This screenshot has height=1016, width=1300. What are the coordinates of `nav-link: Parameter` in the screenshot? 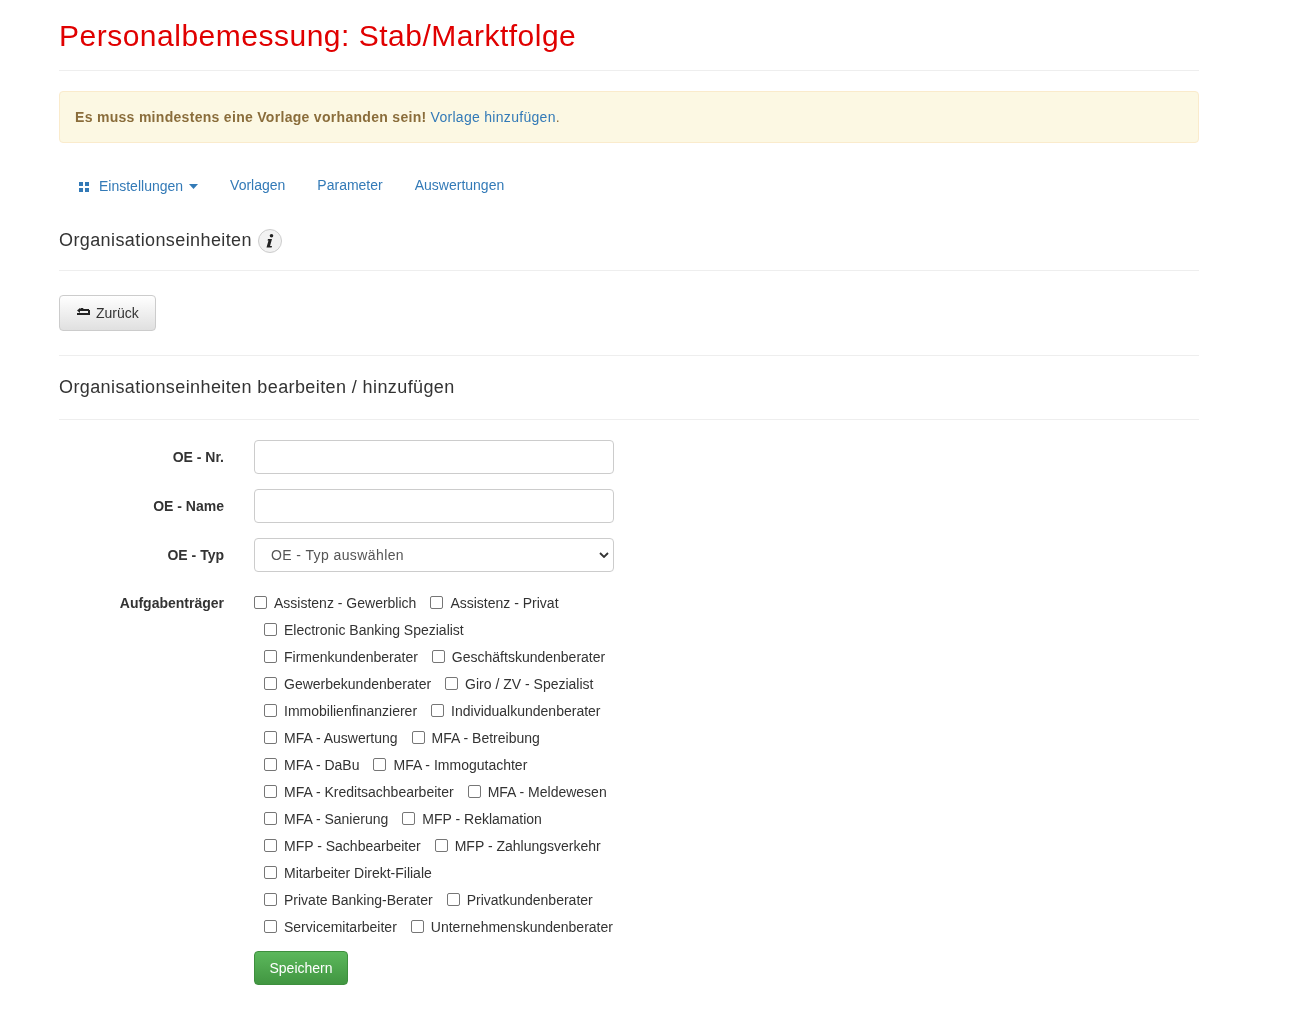 It's located at (350, 185).